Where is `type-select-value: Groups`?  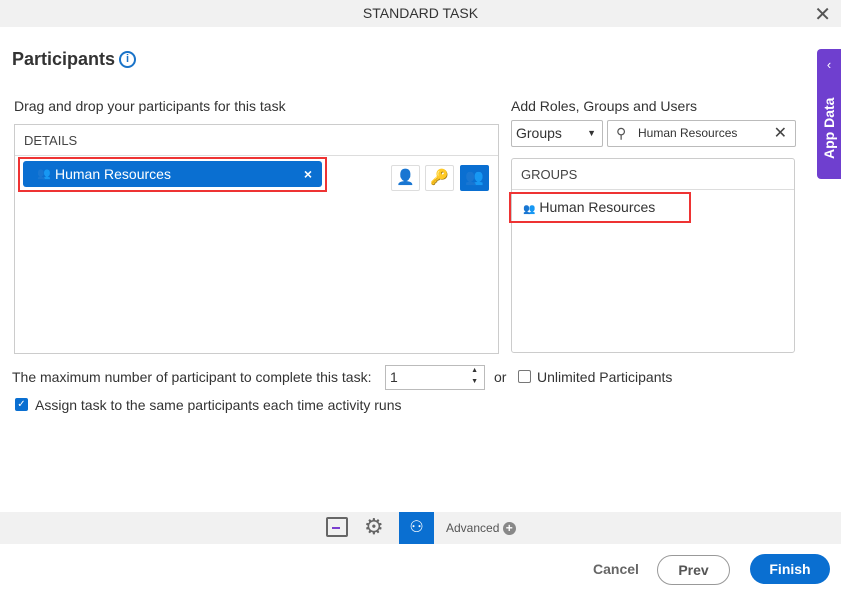 type-select-value: Groups is located at coordinates (539, 133).